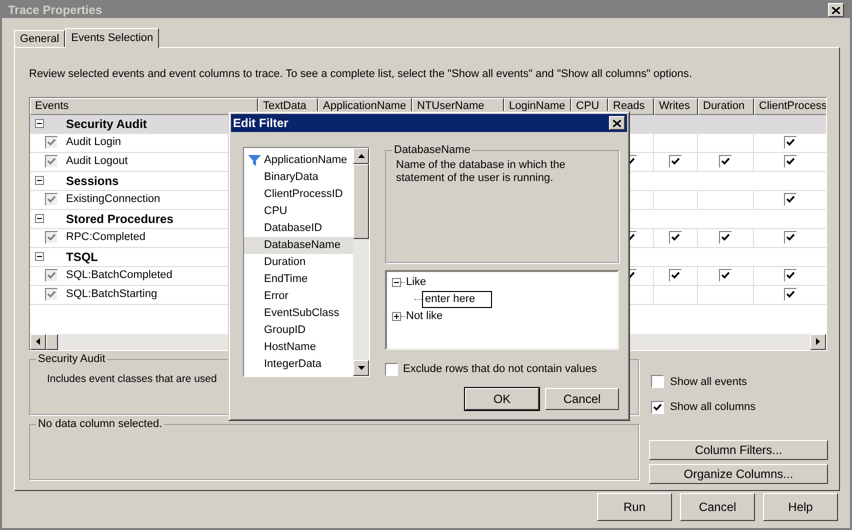 The width and height of the screenshot is (852, 530). Describe the element at coordinates (709, 382) in the screenshot. I see `option-label: Show all events` at that location.